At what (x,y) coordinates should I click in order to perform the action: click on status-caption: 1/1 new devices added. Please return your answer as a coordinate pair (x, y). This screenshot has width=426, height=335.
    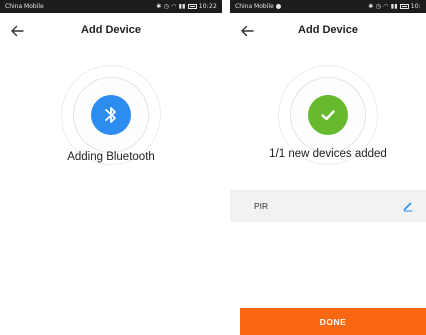
    Looking at the image, I should click on (328, 154).